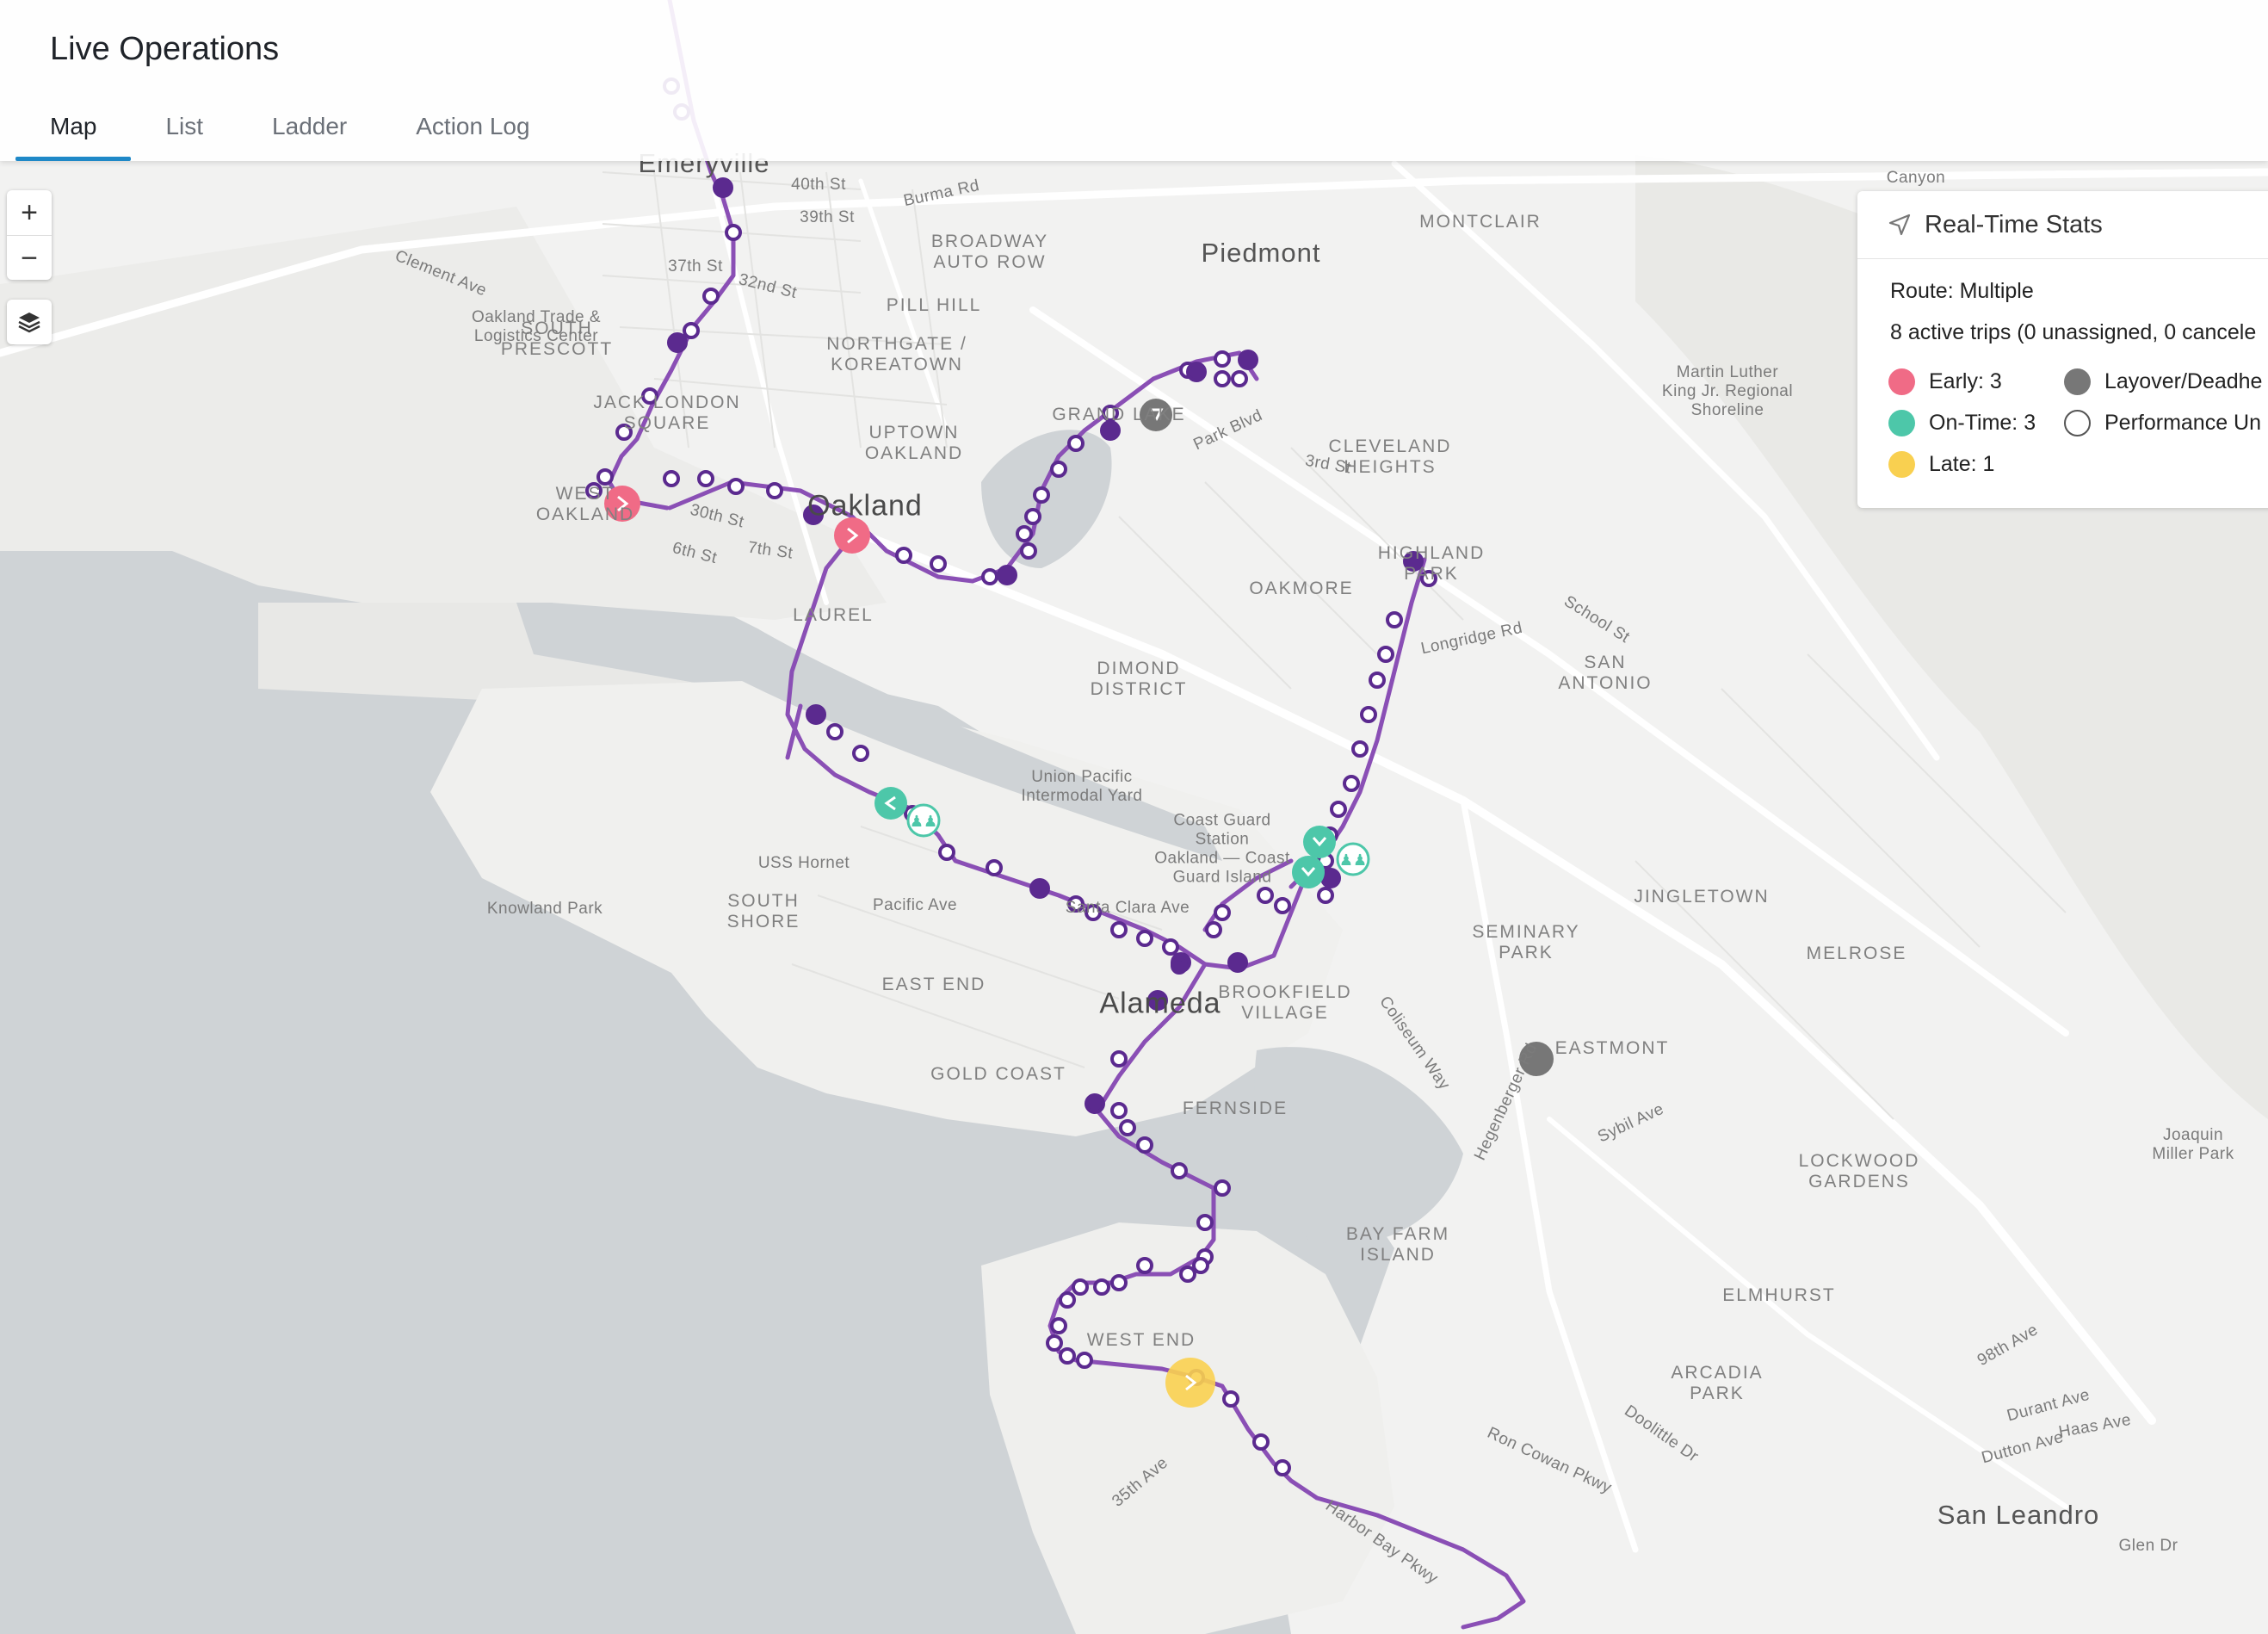 Image resolution: width=2268 pixels, height=1634 pixels. I want to click on map-label: Oakland, so click(865, 506).